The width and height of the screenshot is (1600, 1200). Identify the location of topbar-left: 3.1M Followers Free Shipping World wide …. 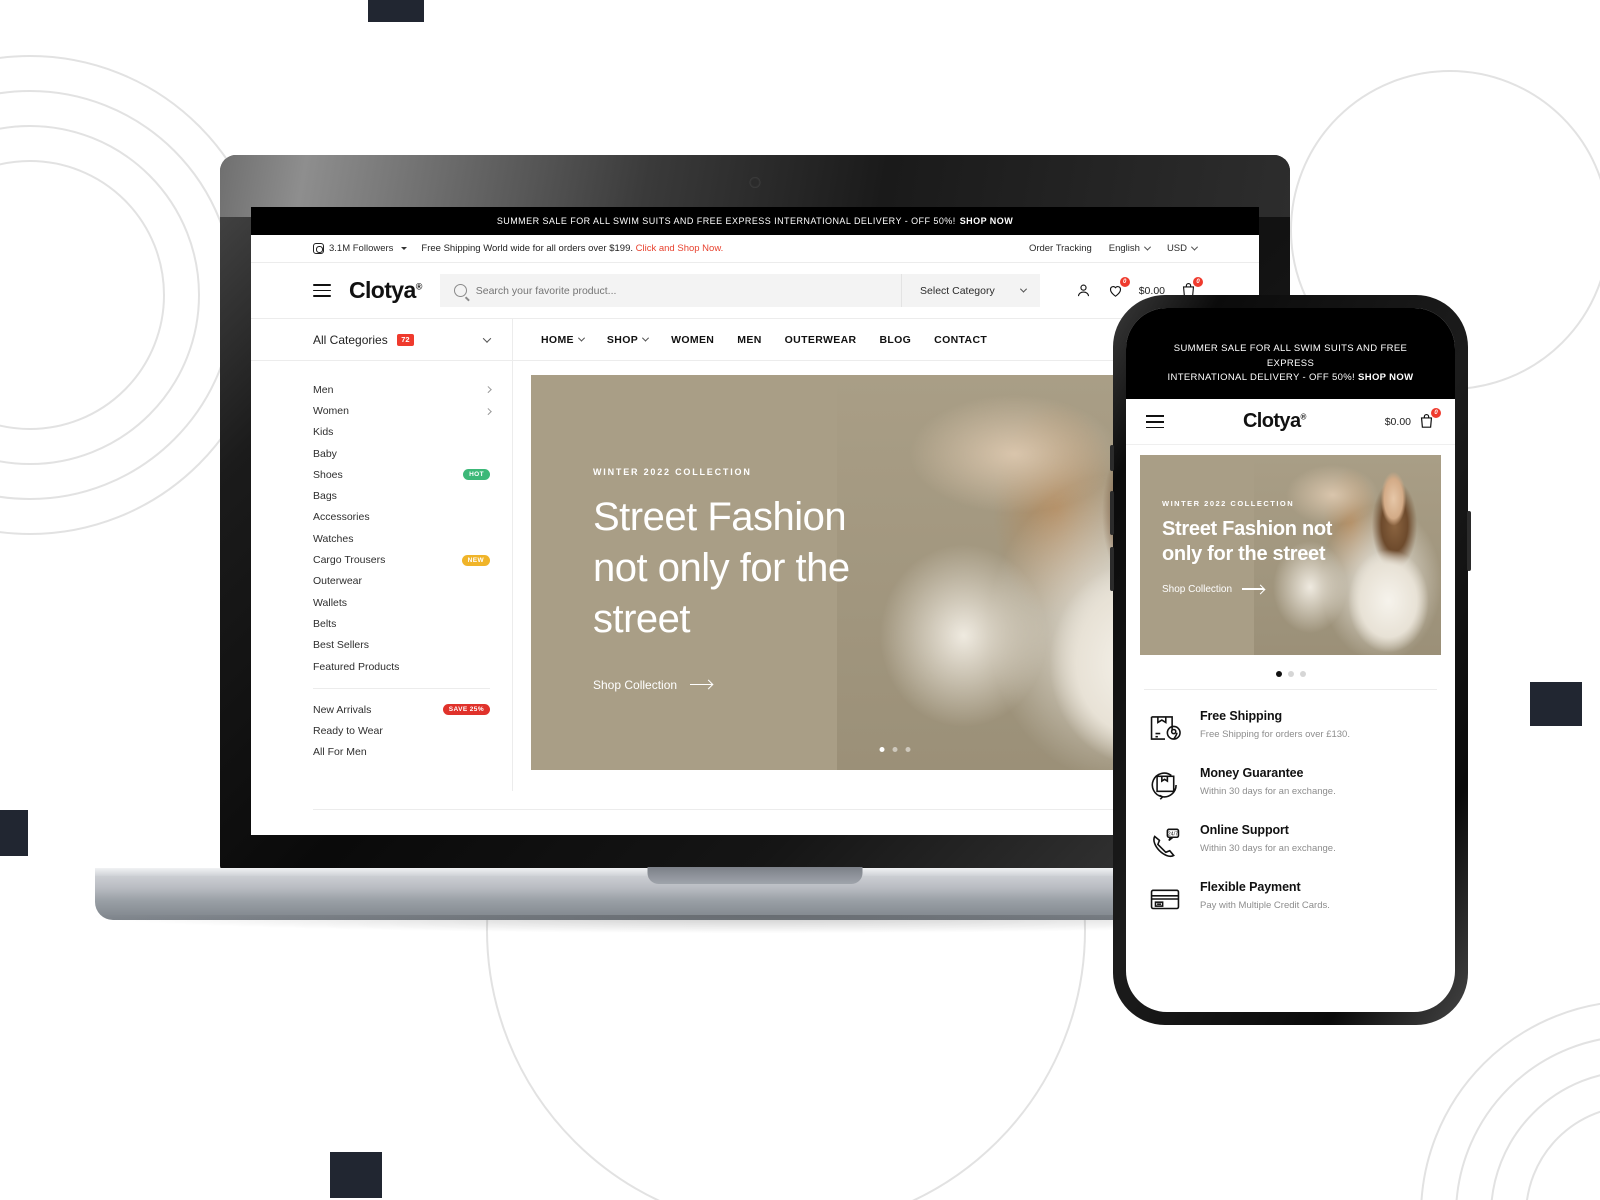
(518, 248).